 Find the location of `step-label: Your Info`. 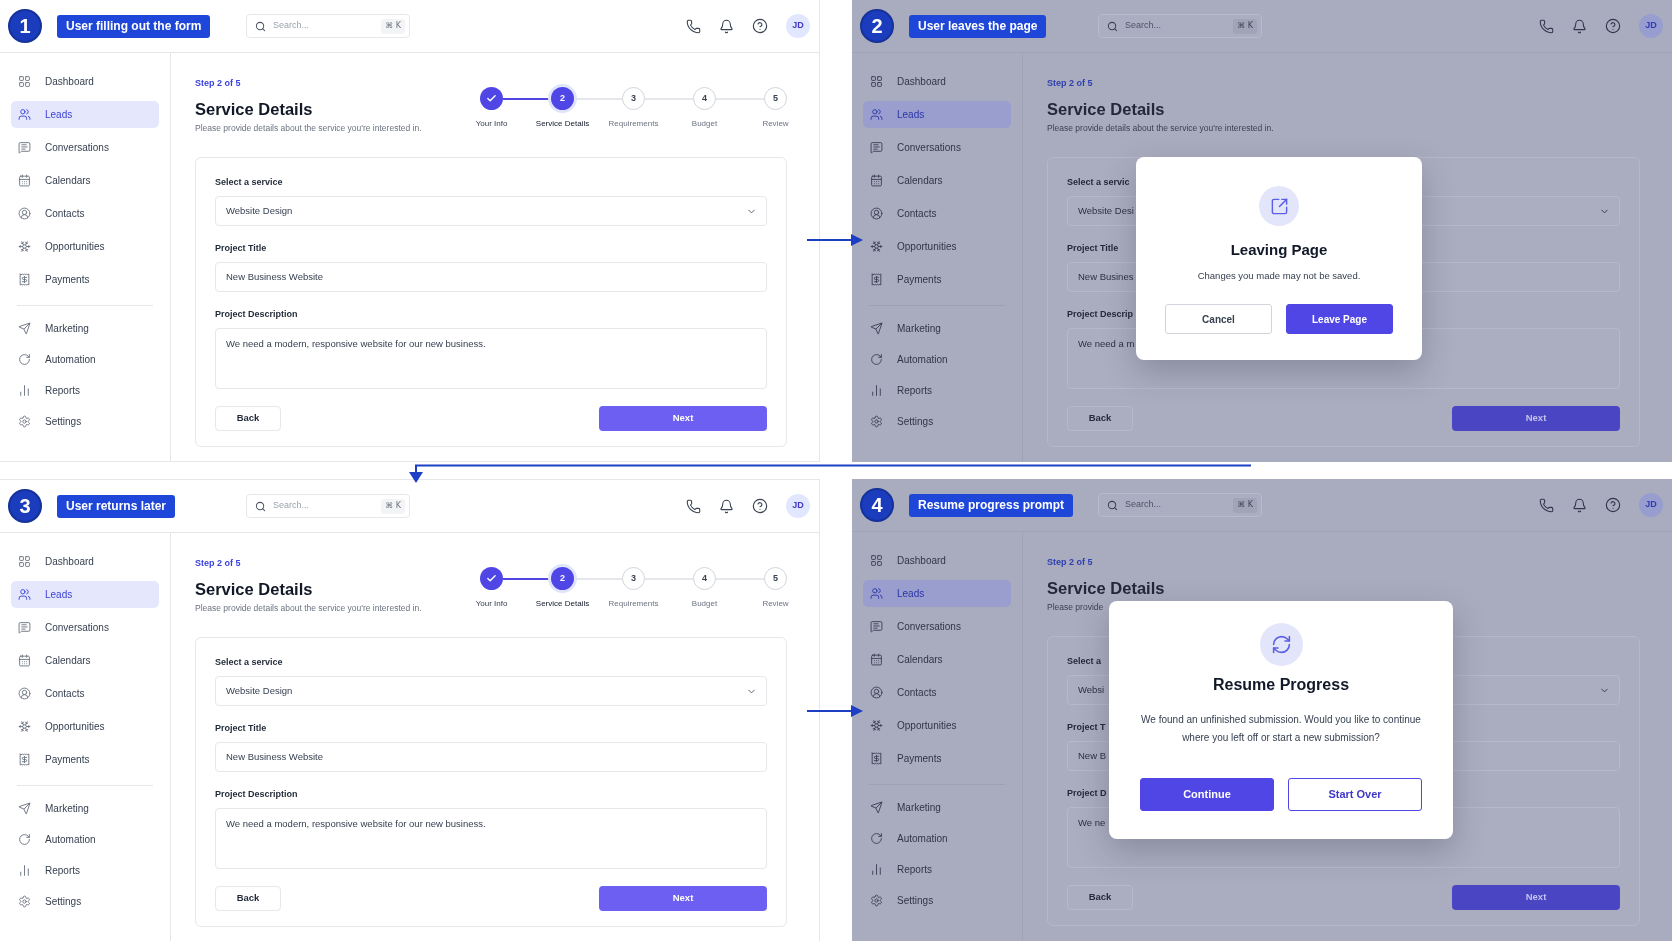

step-label: Your Info is located at coordinates (491, 124).